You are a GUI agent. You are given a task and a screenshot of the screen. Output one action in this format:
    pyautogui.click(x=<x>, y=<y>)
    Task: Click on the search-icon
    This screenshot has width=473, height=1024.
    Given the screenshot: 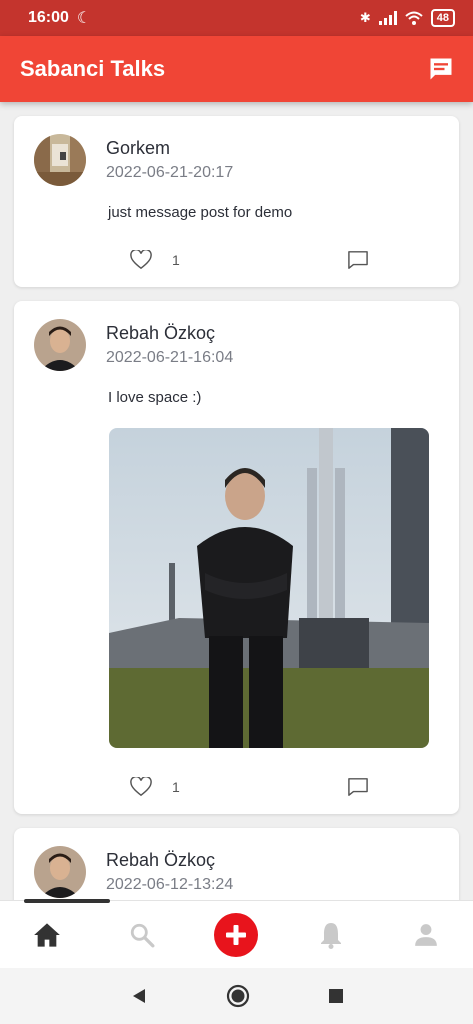 What is the action you would take?
    pyautogui.click(x=142, y=935)
    